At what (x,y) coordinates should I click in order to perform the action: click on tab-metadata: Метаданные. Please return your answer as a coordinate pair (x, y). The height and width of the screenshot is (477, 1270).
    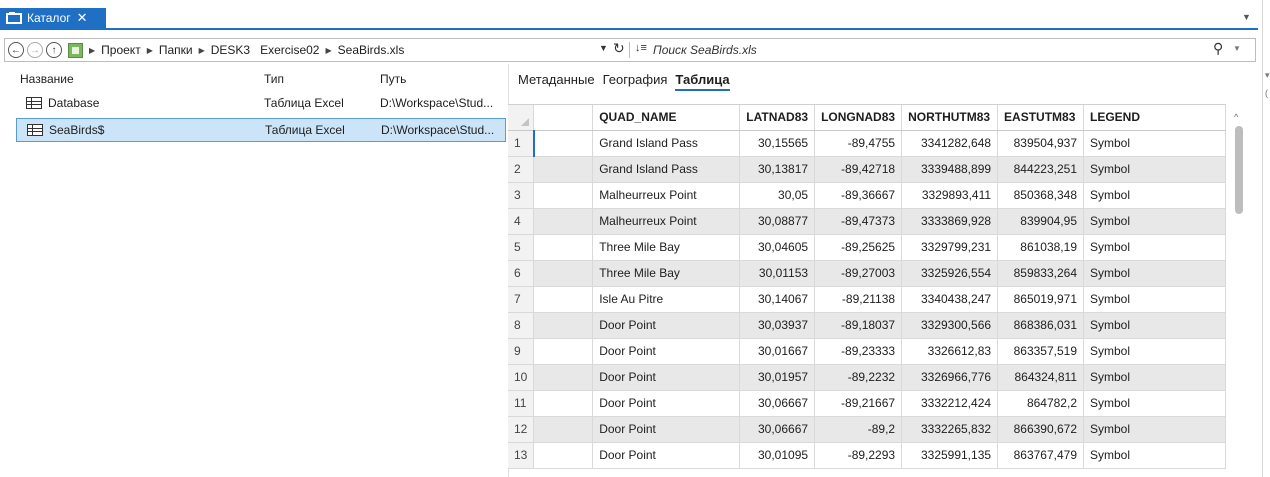
    Looking at the image, I should click on (556, 81).